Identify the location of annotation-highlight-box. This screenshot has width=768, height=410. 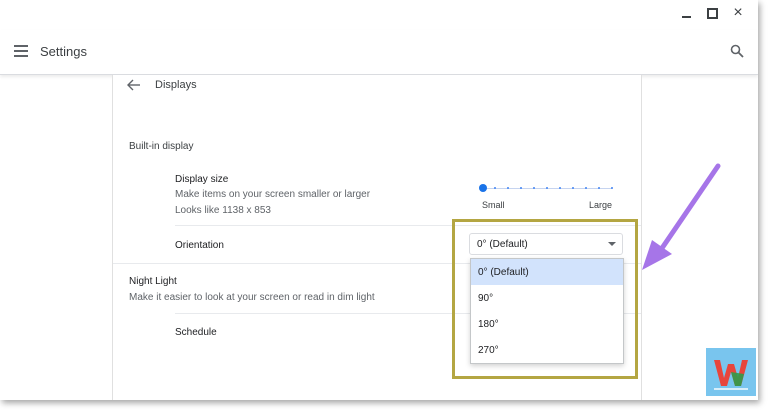
(545, 299).